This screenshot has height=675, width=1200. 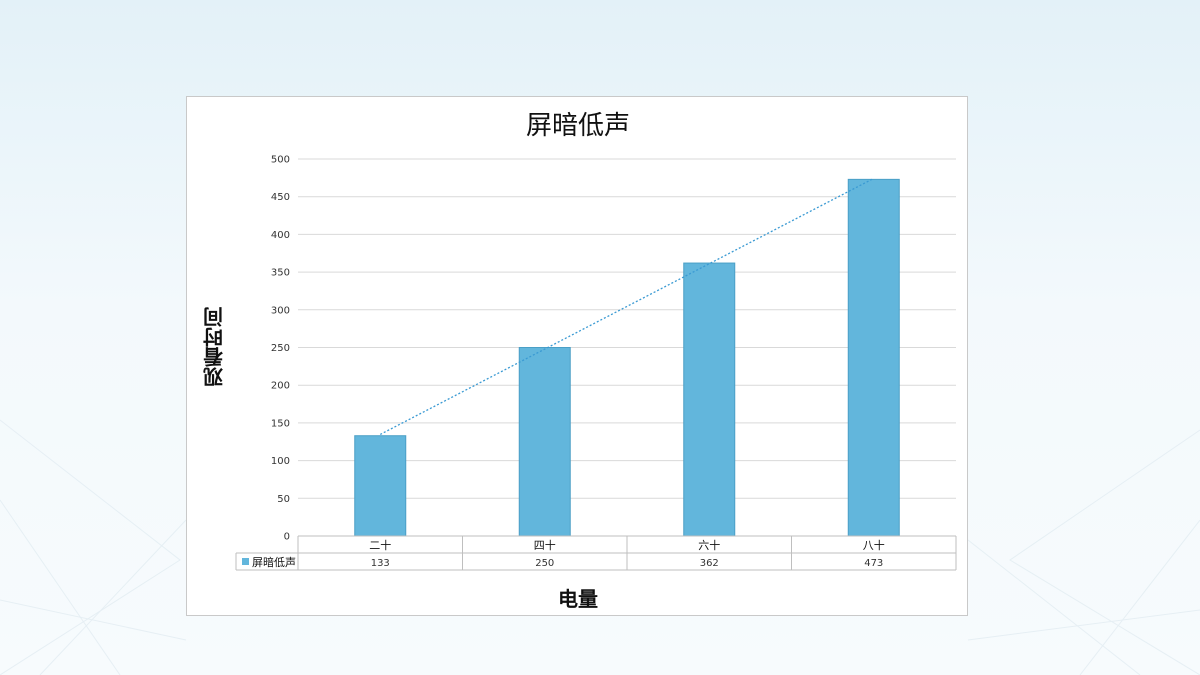 I want to click on x-axis-title: 电量, so click(x=578, y=599).